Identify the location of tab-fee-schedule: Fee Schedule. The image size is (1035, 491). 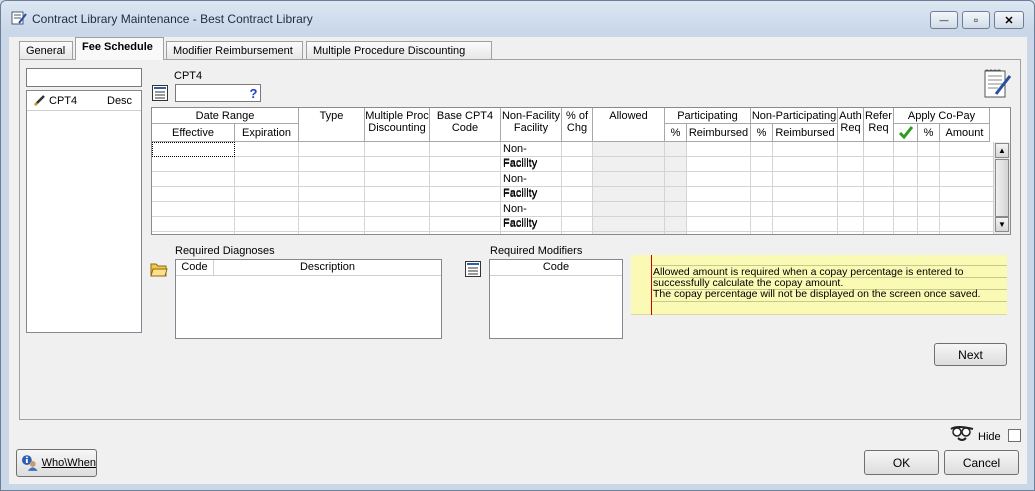
(119, 48).